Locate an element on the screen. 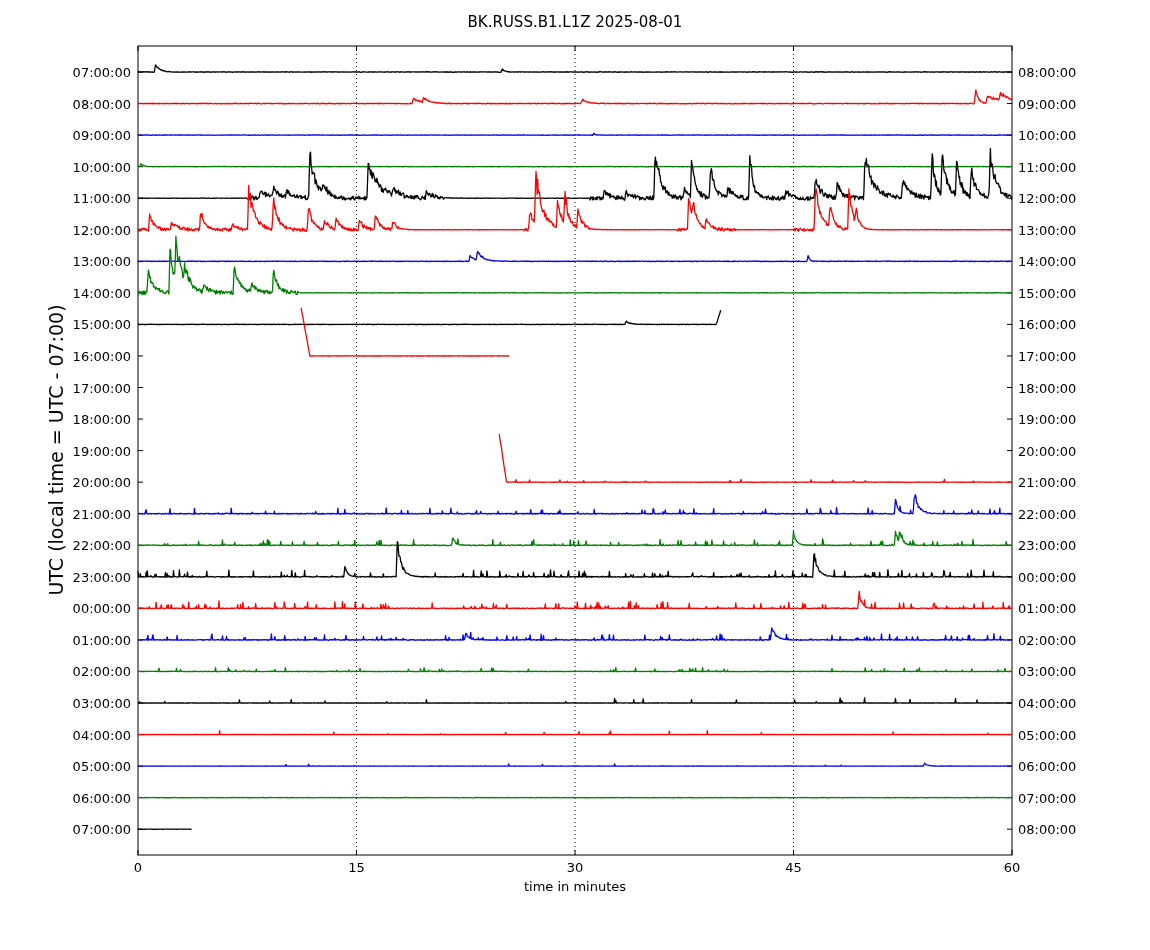 This screenshot has height=950, width=1150. axis-title: time in minutes is located at coordinates (575, 886).